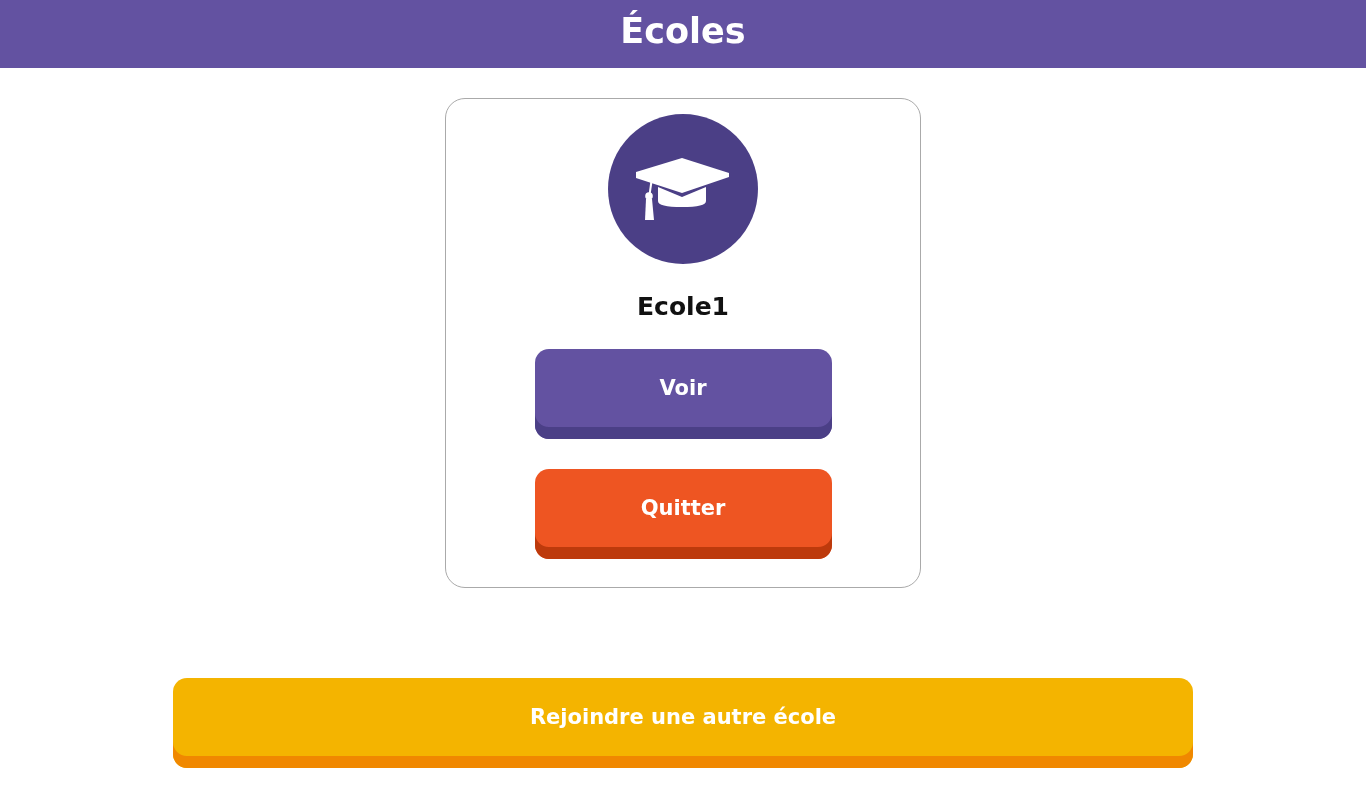 This screenshot has height=789, width=1366. I want to click on leave-button: Quitter, so click(683, 514).